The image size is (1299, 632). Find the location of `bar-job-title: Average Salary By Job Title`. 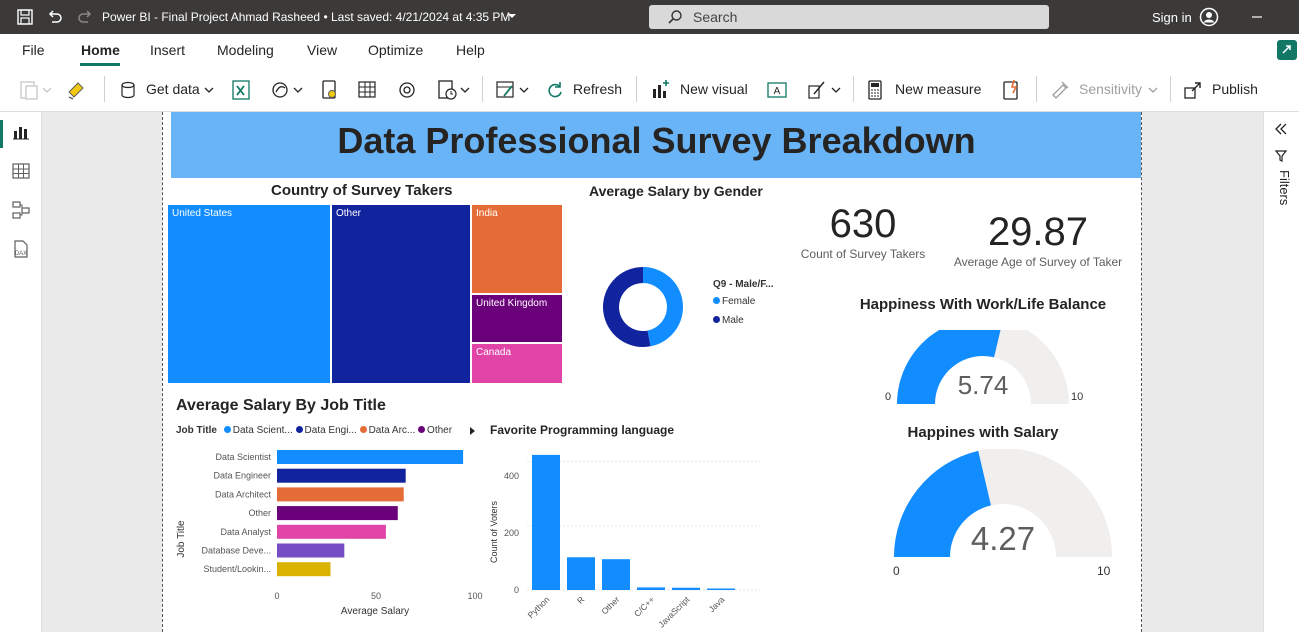

bar-job-title: Average Salary By Job Title is located at coordinates (281, 405).